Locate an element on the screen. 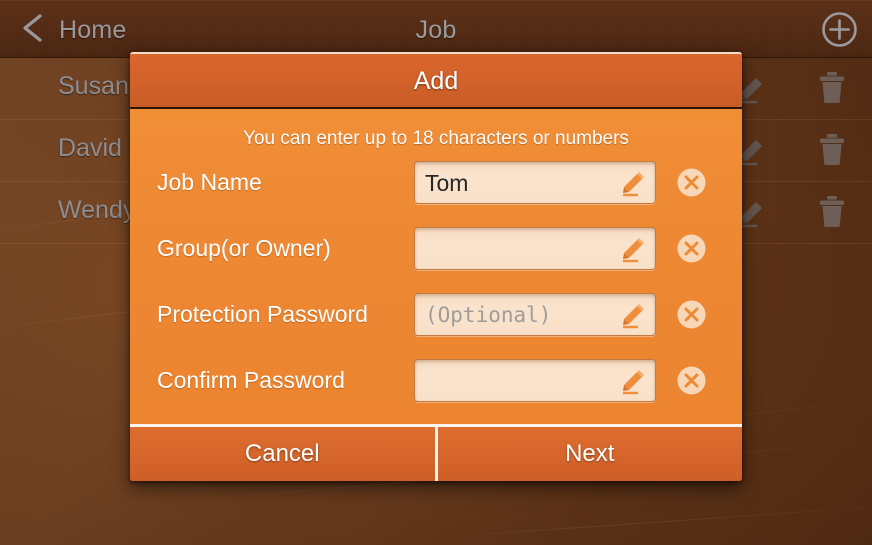 This screenshot has width=872, height=545. form-row-job-name: Job Name Tom is located at coordinates (436, 189).